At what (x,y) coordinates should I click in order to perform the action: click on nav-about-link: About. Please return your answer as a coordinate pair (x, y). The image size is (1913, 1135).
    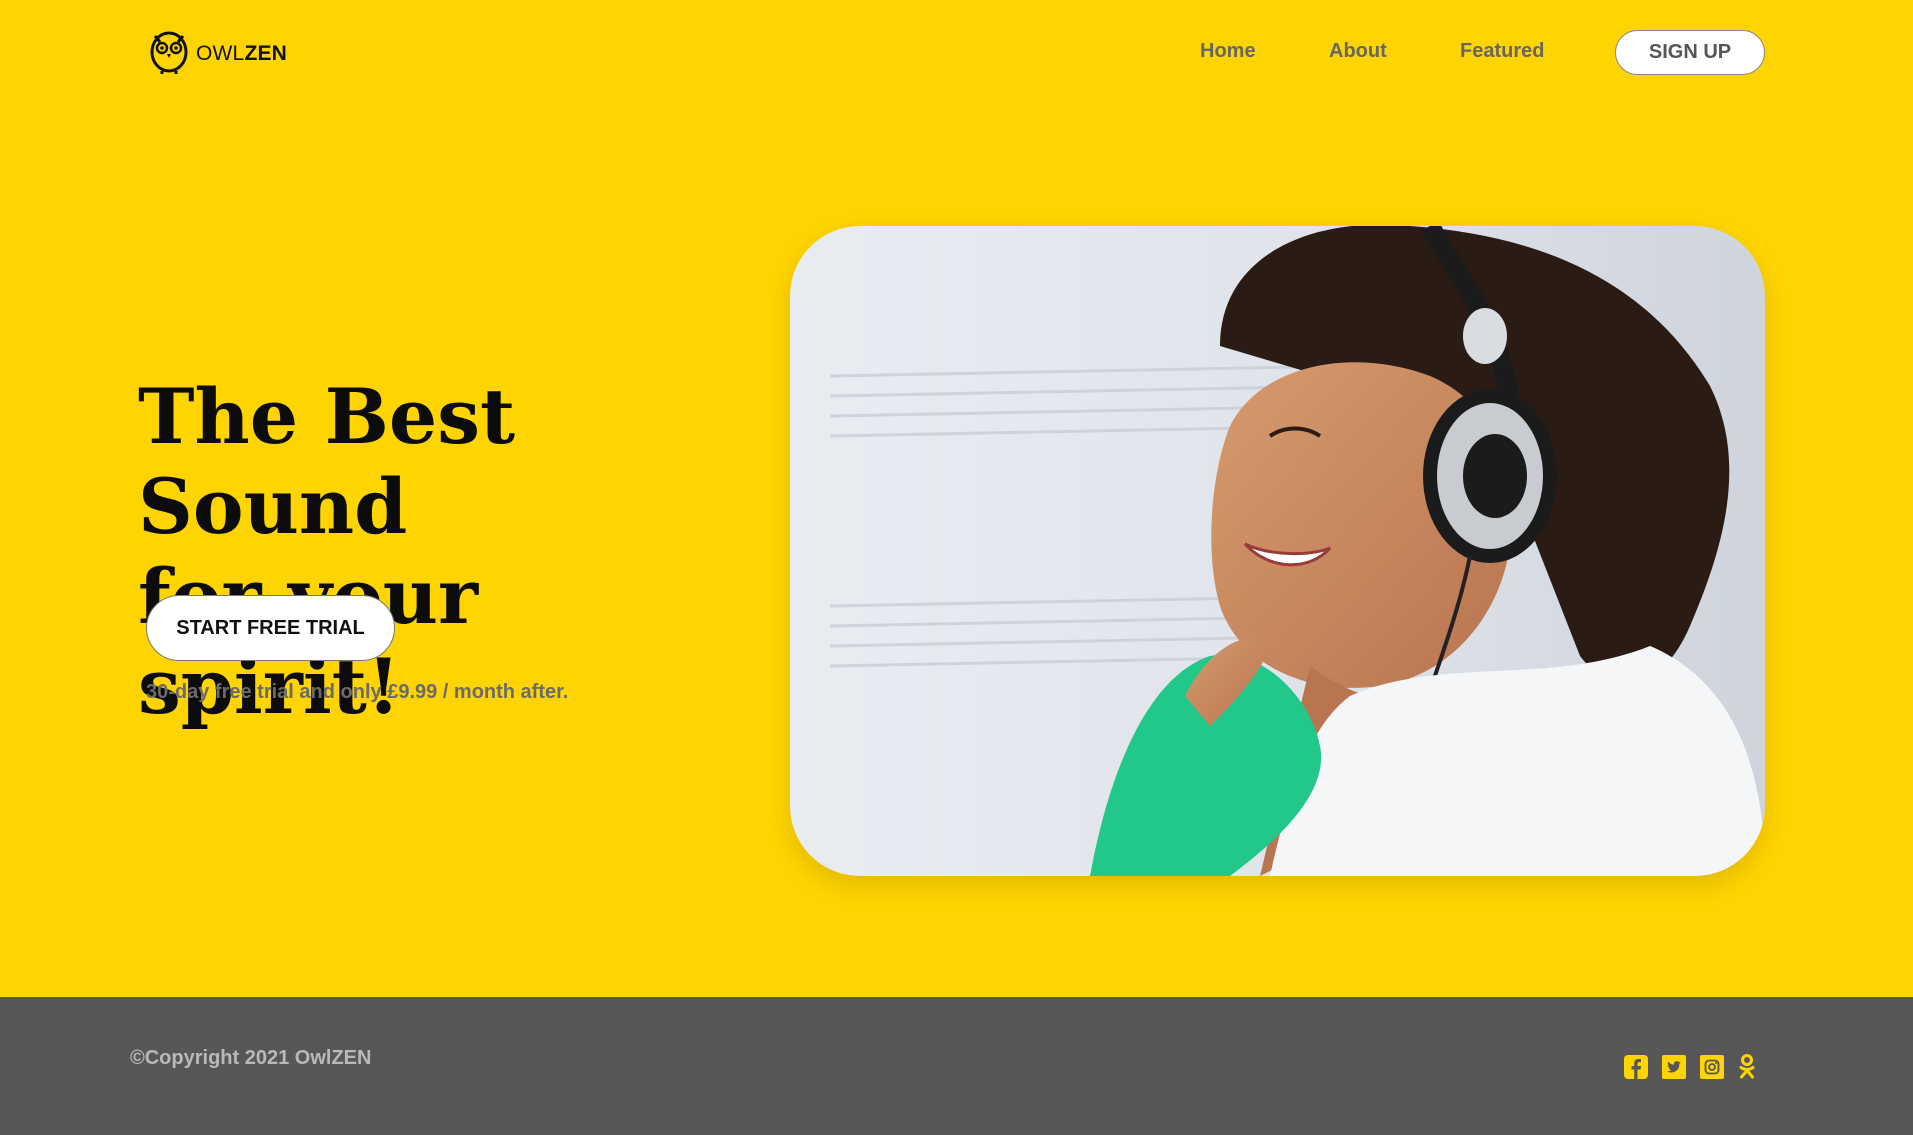
    Looking at the image, I should click on (1358, 51).